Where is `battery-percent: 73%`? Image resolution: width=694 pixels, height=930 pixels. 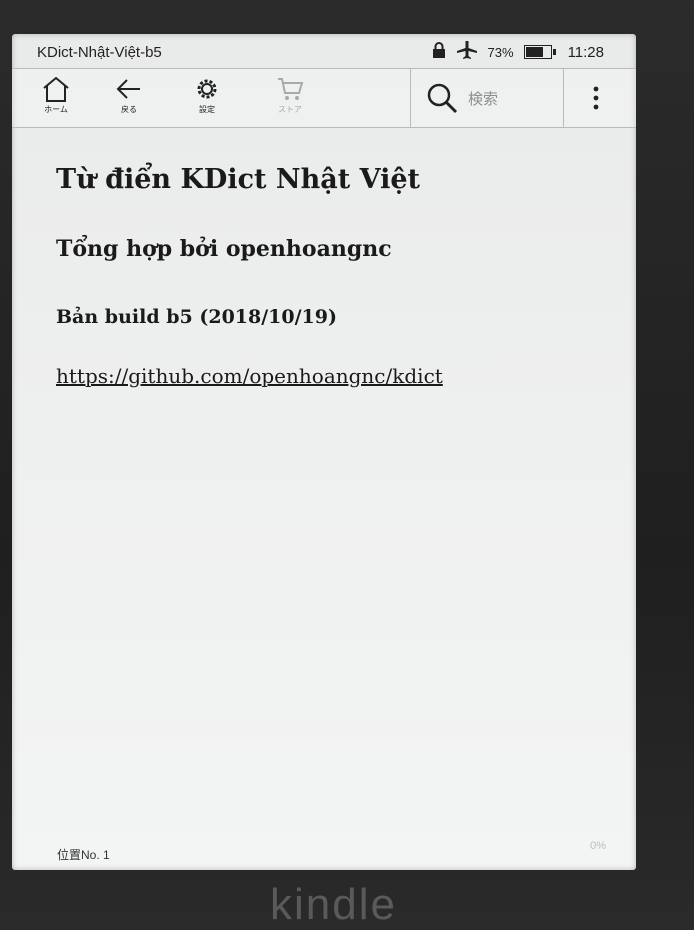
battery-percent: 73% is located at coordinates (500, 52).